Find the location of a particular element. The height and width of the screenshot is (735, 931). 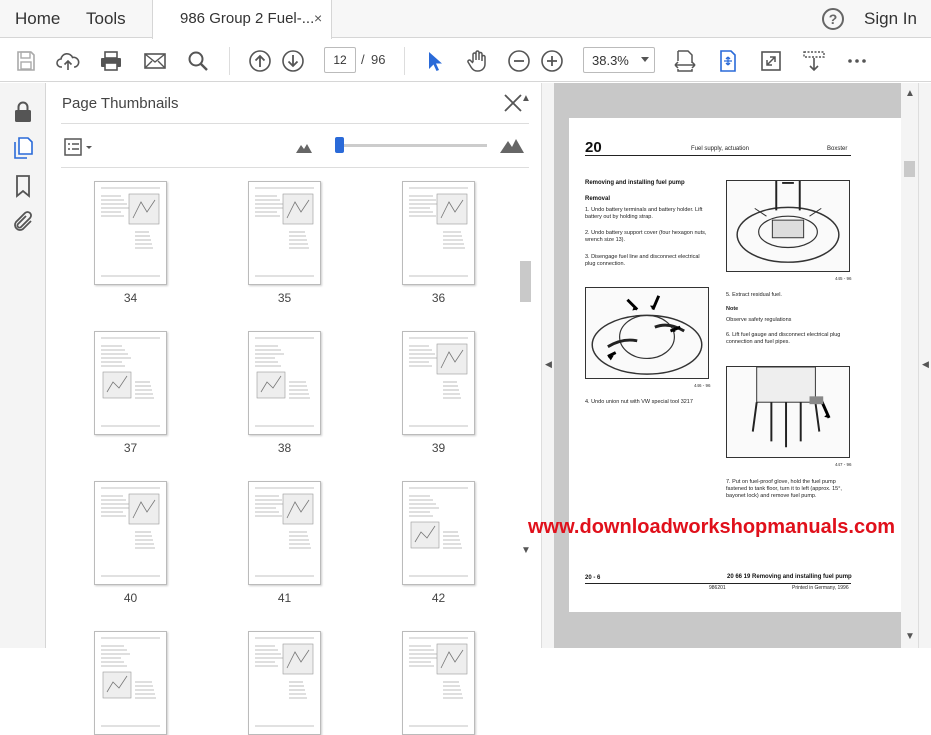

rotate-view-icon is located at coordinates (728, 61).